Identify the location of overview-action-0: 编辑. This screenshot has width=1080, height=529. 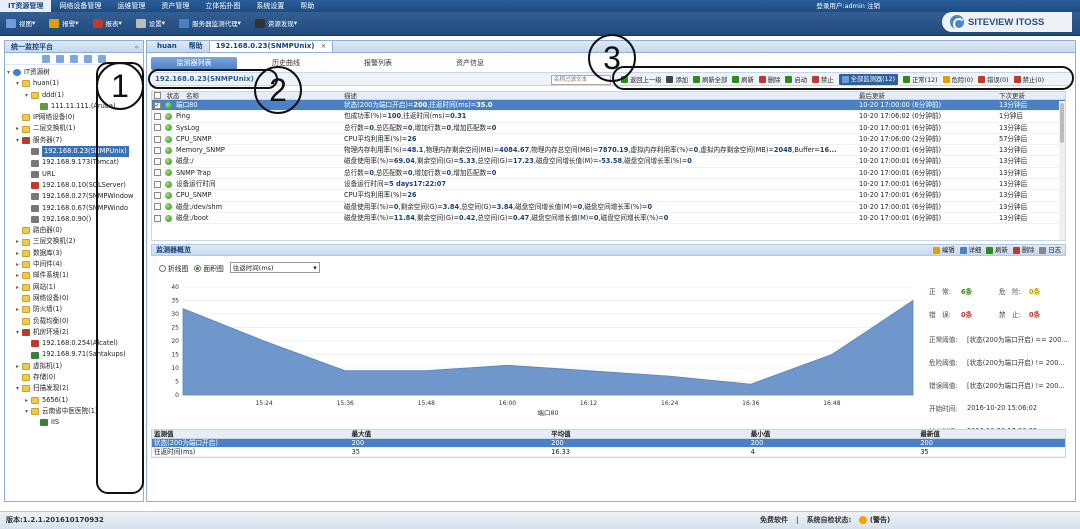
(944, 250).